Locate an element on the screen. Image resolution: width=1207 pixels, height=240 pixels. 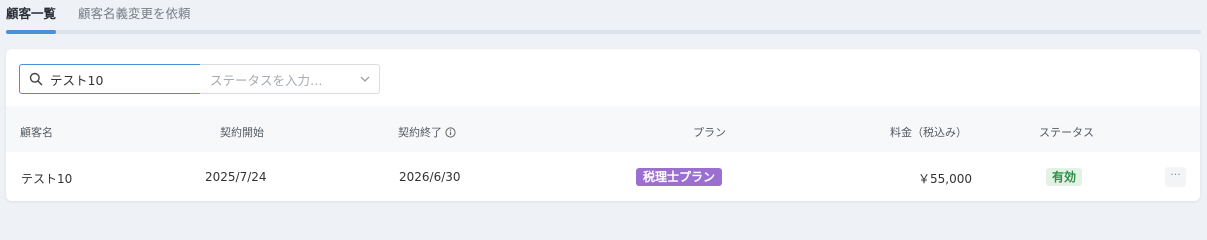
column-header-customer-name: 顧客名 is located at coordinates (36, 132).